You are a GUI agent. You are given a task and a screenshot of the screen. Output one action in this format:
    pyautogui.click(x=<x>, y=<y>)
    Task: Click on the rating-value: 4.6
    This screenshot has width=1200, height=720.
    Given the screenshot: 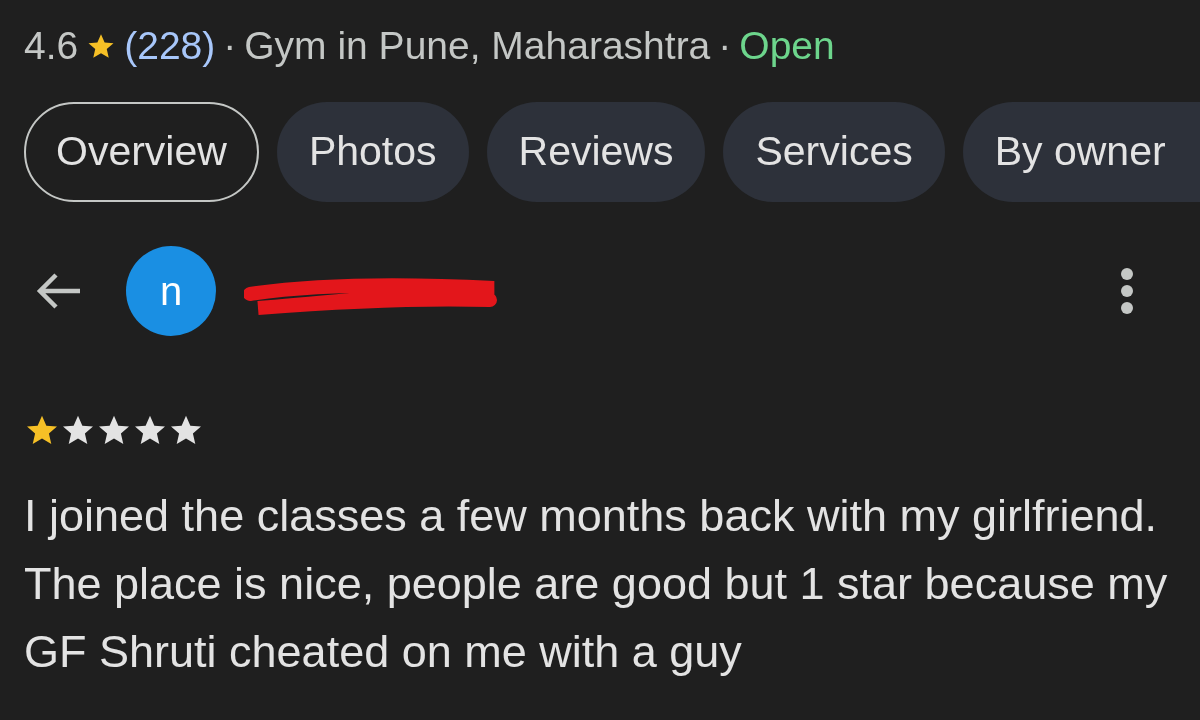 What is the action you would take?
    pyautogui.click(x=51, y=46)
    